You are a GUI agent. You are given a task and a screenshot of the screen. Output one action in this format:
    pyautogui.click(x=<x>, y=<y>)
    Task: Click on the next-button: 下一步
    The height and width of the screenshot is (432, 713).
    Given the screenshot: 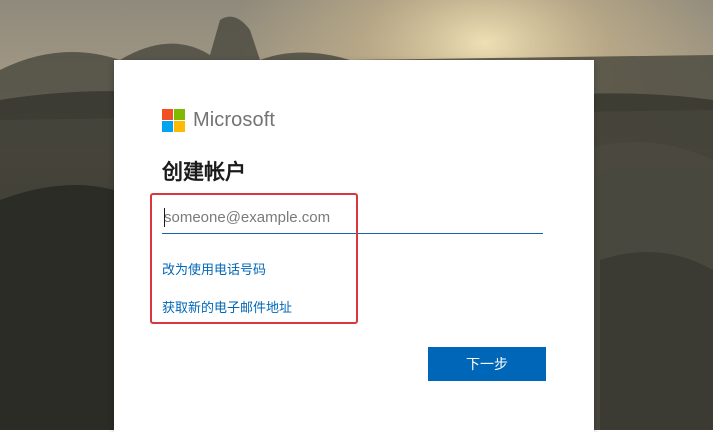 What is the action you would take?
    pyautogui.click(x=487, y=364)
    